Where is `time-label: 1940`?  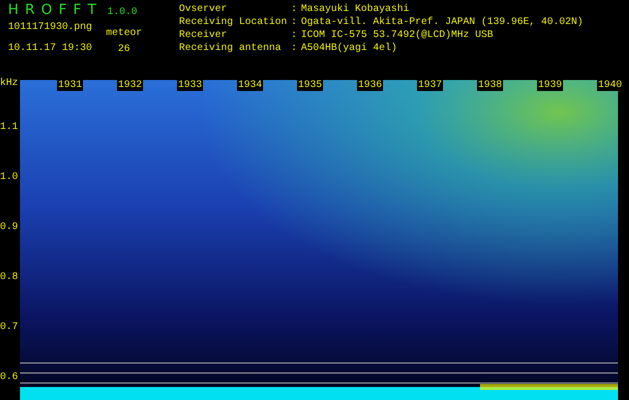 time-label: 1940 is located at coordinates (610, 85).